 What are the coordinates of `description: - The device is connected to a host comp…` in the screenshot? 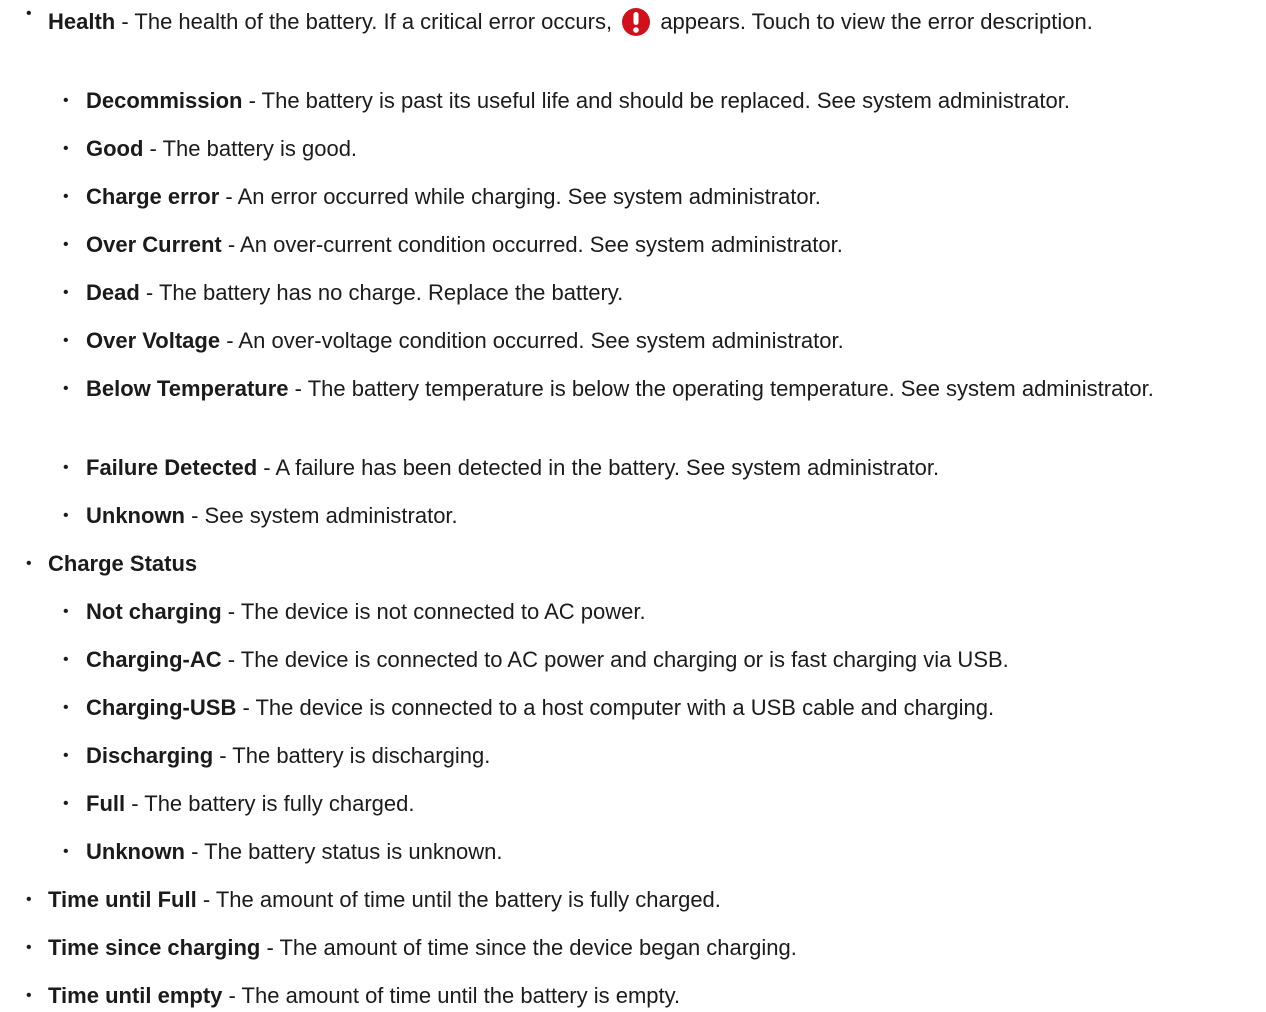 It's located at (615, 707).